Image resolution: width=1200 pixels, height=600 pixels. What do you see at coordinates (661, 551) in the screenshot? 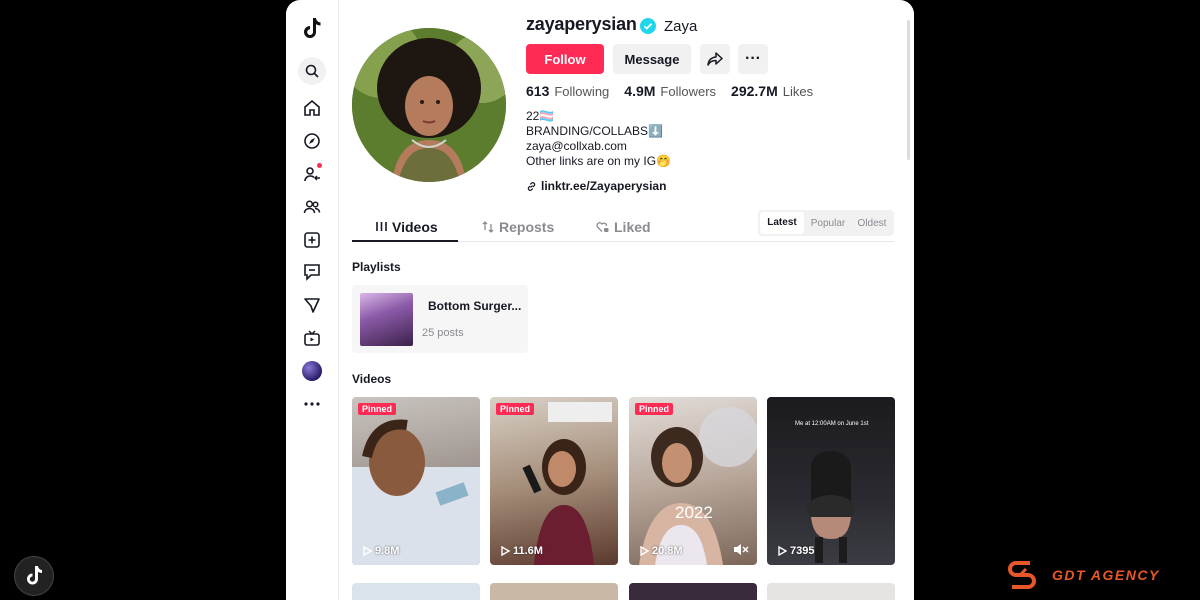
I see `view-count: 20.8M` at bounding box center [661, 551].